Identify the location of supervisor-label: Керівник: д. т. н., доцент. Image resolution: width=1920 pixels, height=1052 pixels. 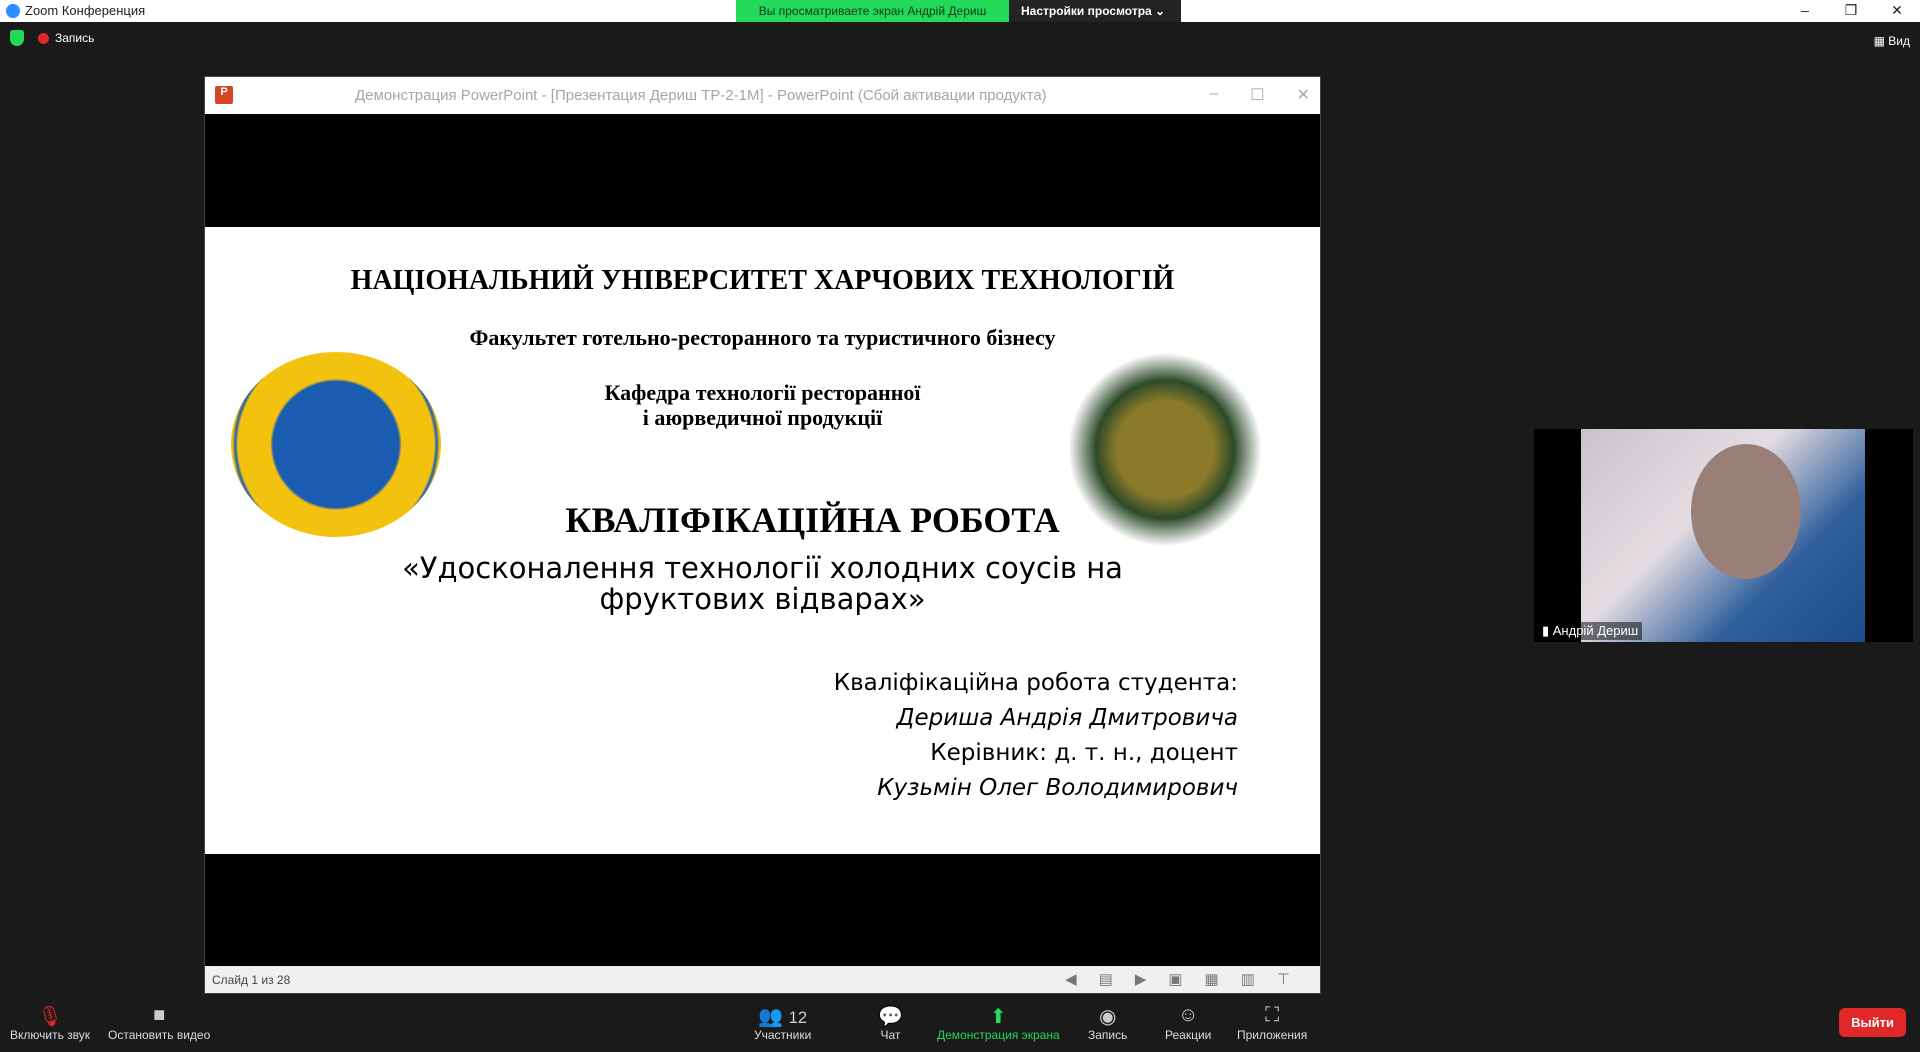
(1084, 753).